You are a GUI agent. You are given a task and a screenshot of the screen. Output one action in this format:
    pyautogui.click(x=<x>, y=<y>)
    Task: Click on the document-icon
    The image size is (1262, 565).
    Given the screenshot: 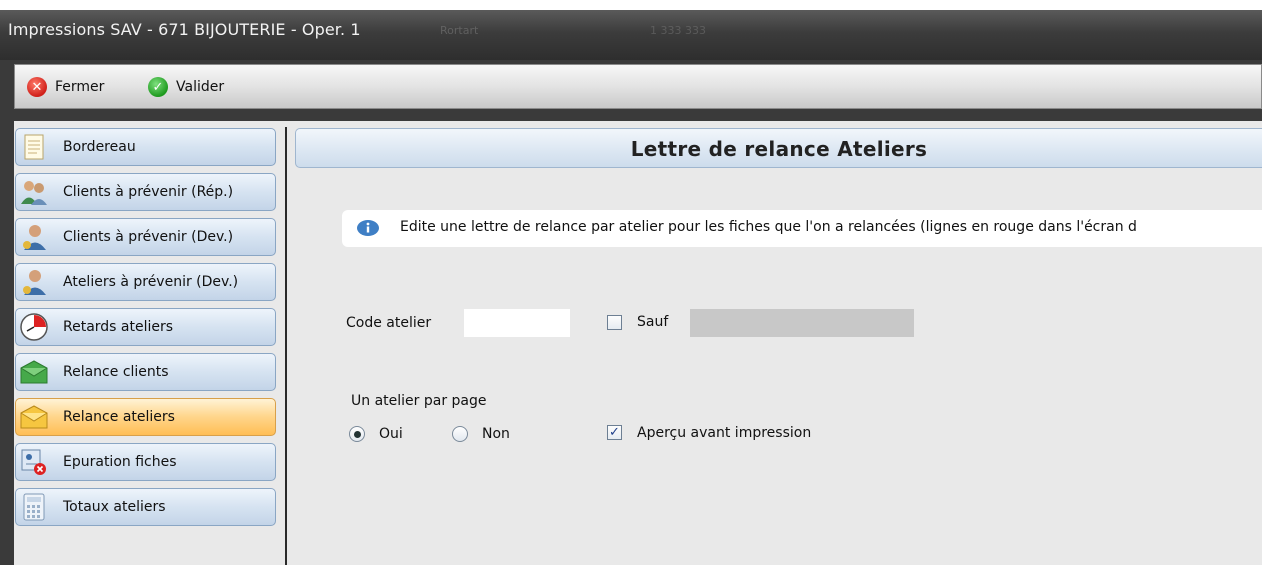 What is the action you would take?
    pyautogui.click(x=34, y=147)
    